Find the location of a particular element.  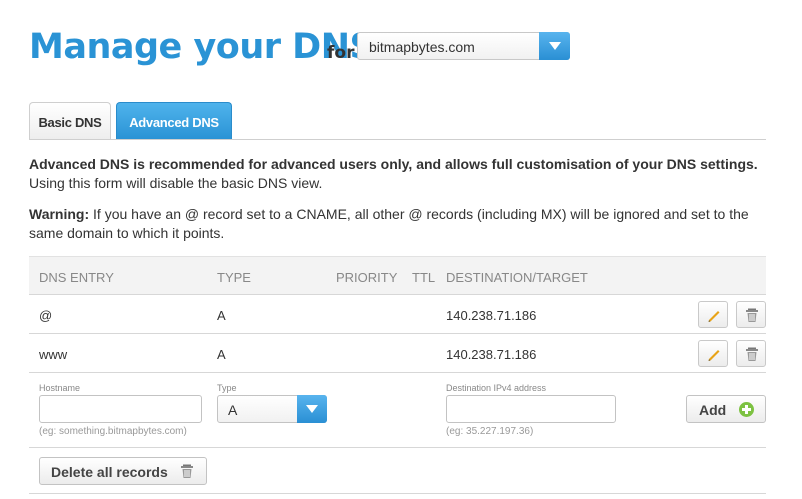

header-ttl: TTL is located at coordinates (424, 277).